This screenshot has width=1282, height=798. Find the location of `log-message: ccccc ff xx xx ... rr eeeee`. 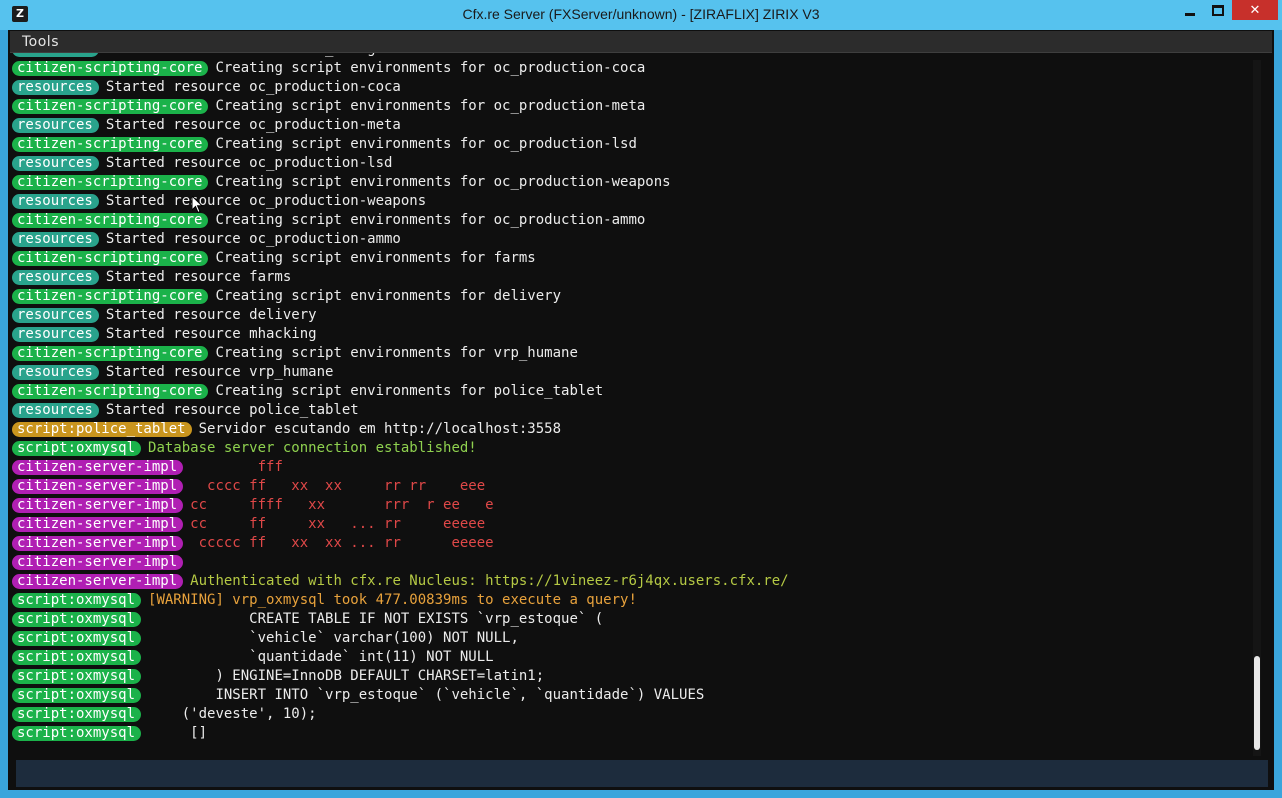

log-message: ccccc ff xx xx ... rr eeeee is located at coordinates (342, 543).